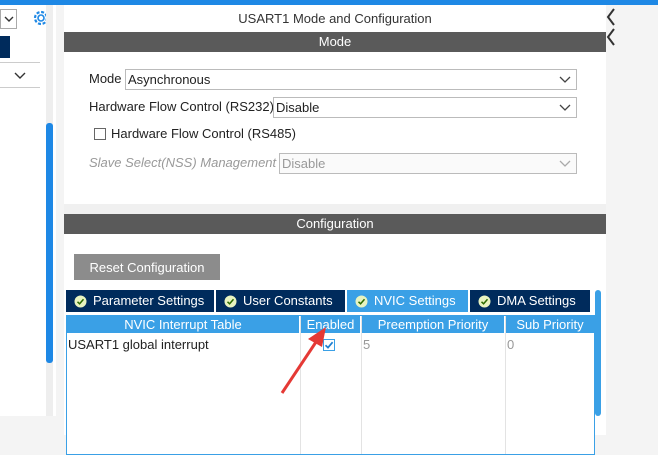  I want to click on column-header-preemption: Preemption Priority, so click(433, 324).